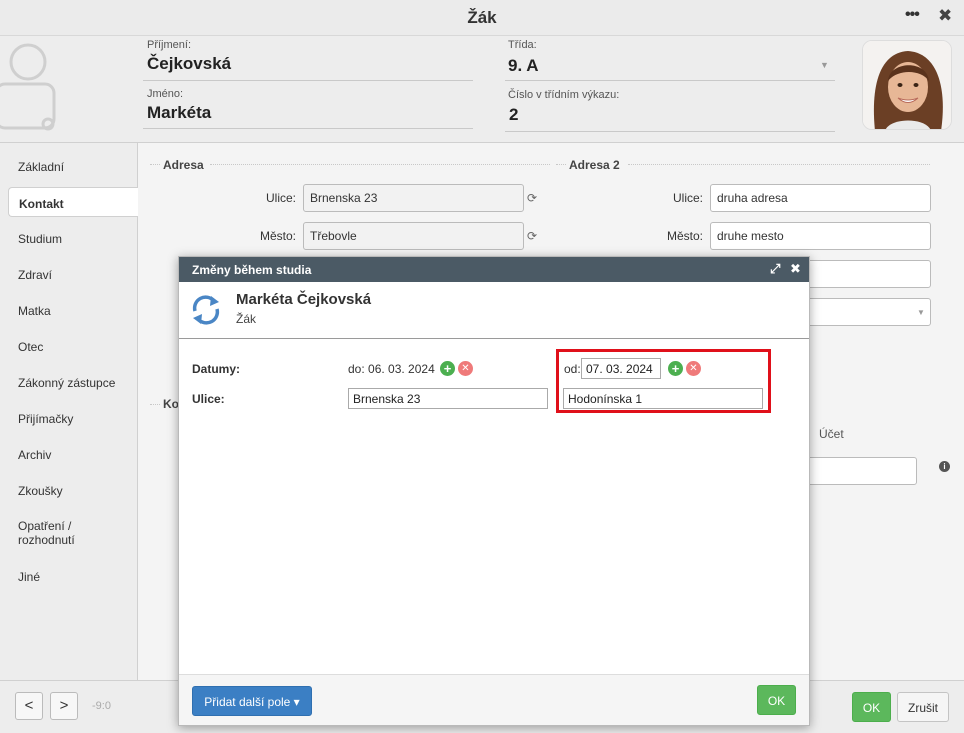 Image resolution: width=964 pixels, height=733 pixels. Describe the element at coordinates (820, 198) in the screenshot. I see `street2-input: druha adresa` at that location.